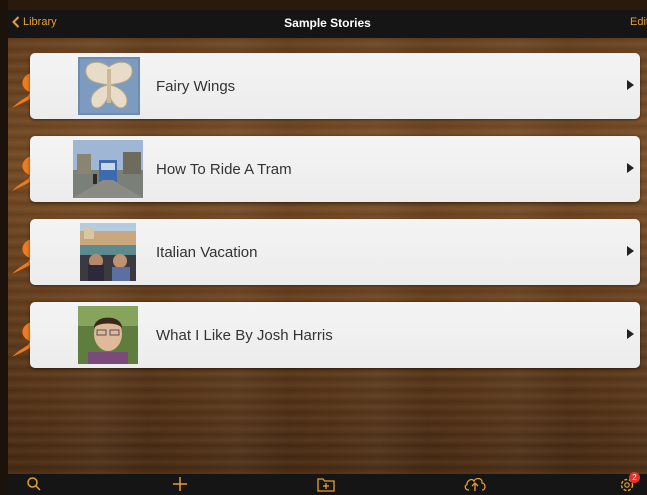  I want to click on add-icon, so click(180, 484).